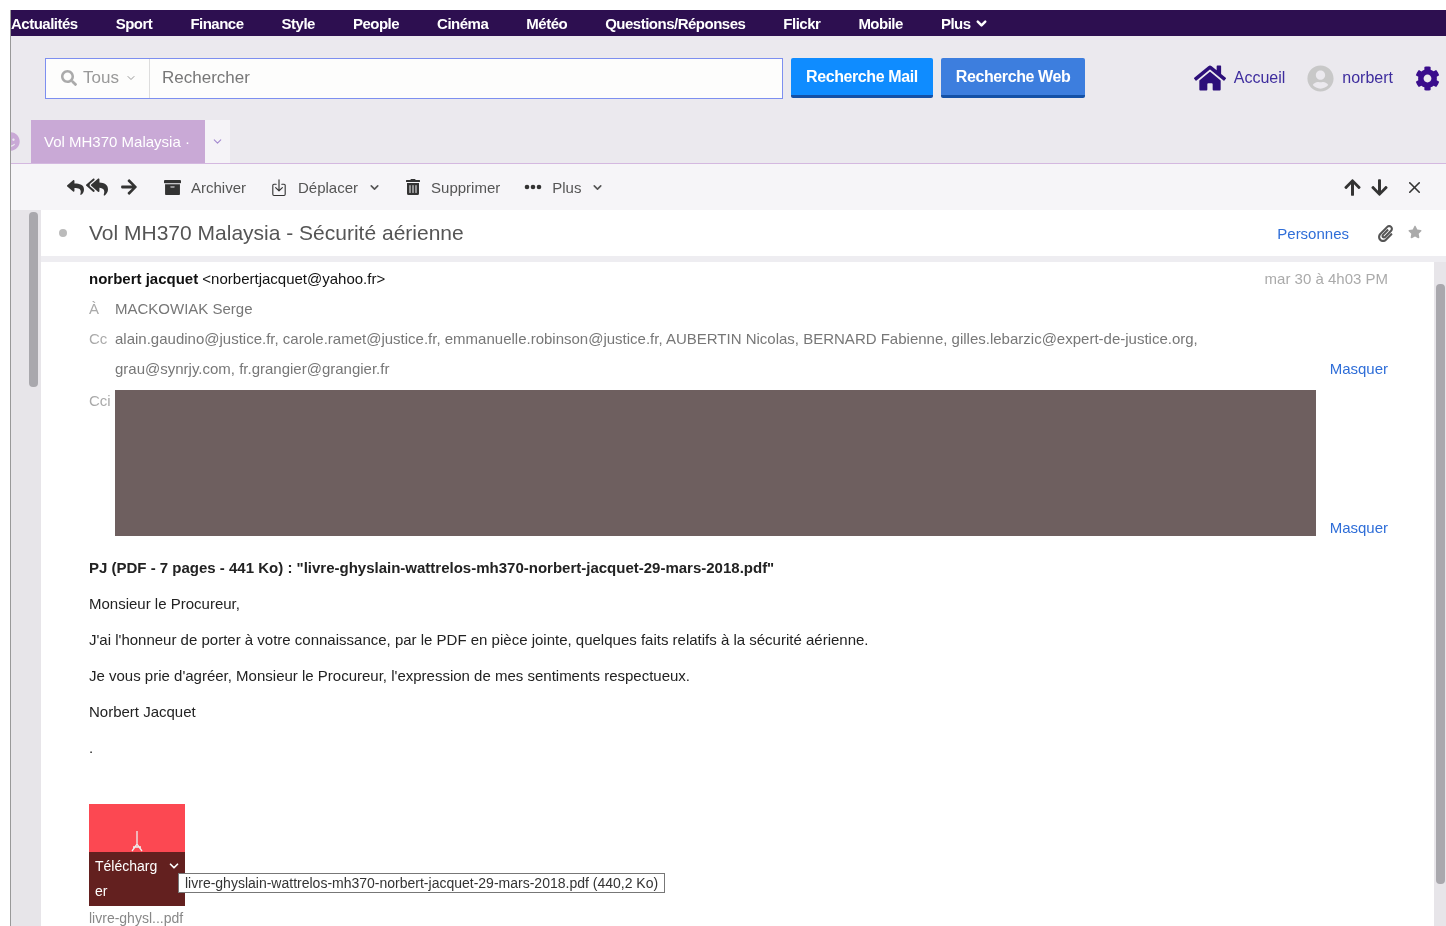 The width and height of the screenshot is (1446, 926). I want to click on body-paragraph: ., so click(92, 748).